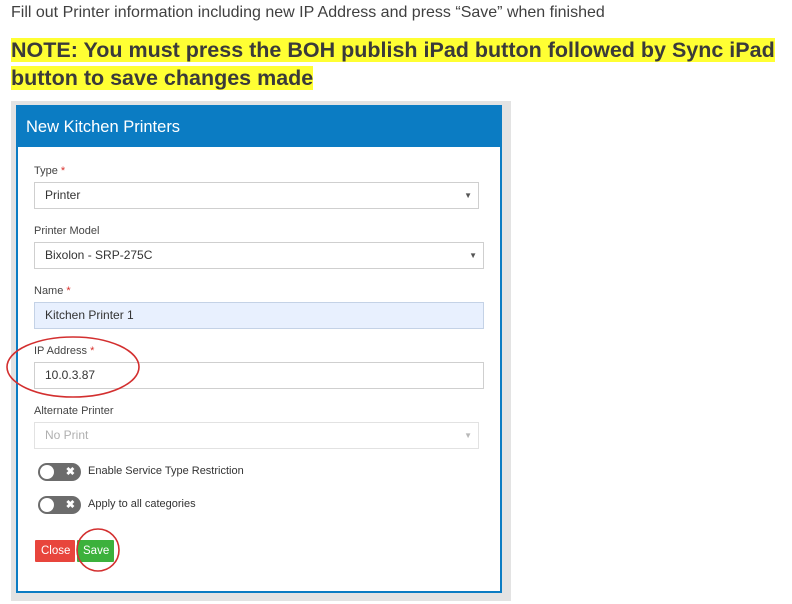  What do you see at coordinates (55, 551) in the screenshot?
I see `close-button: Close` at bounding box center [55, 551].